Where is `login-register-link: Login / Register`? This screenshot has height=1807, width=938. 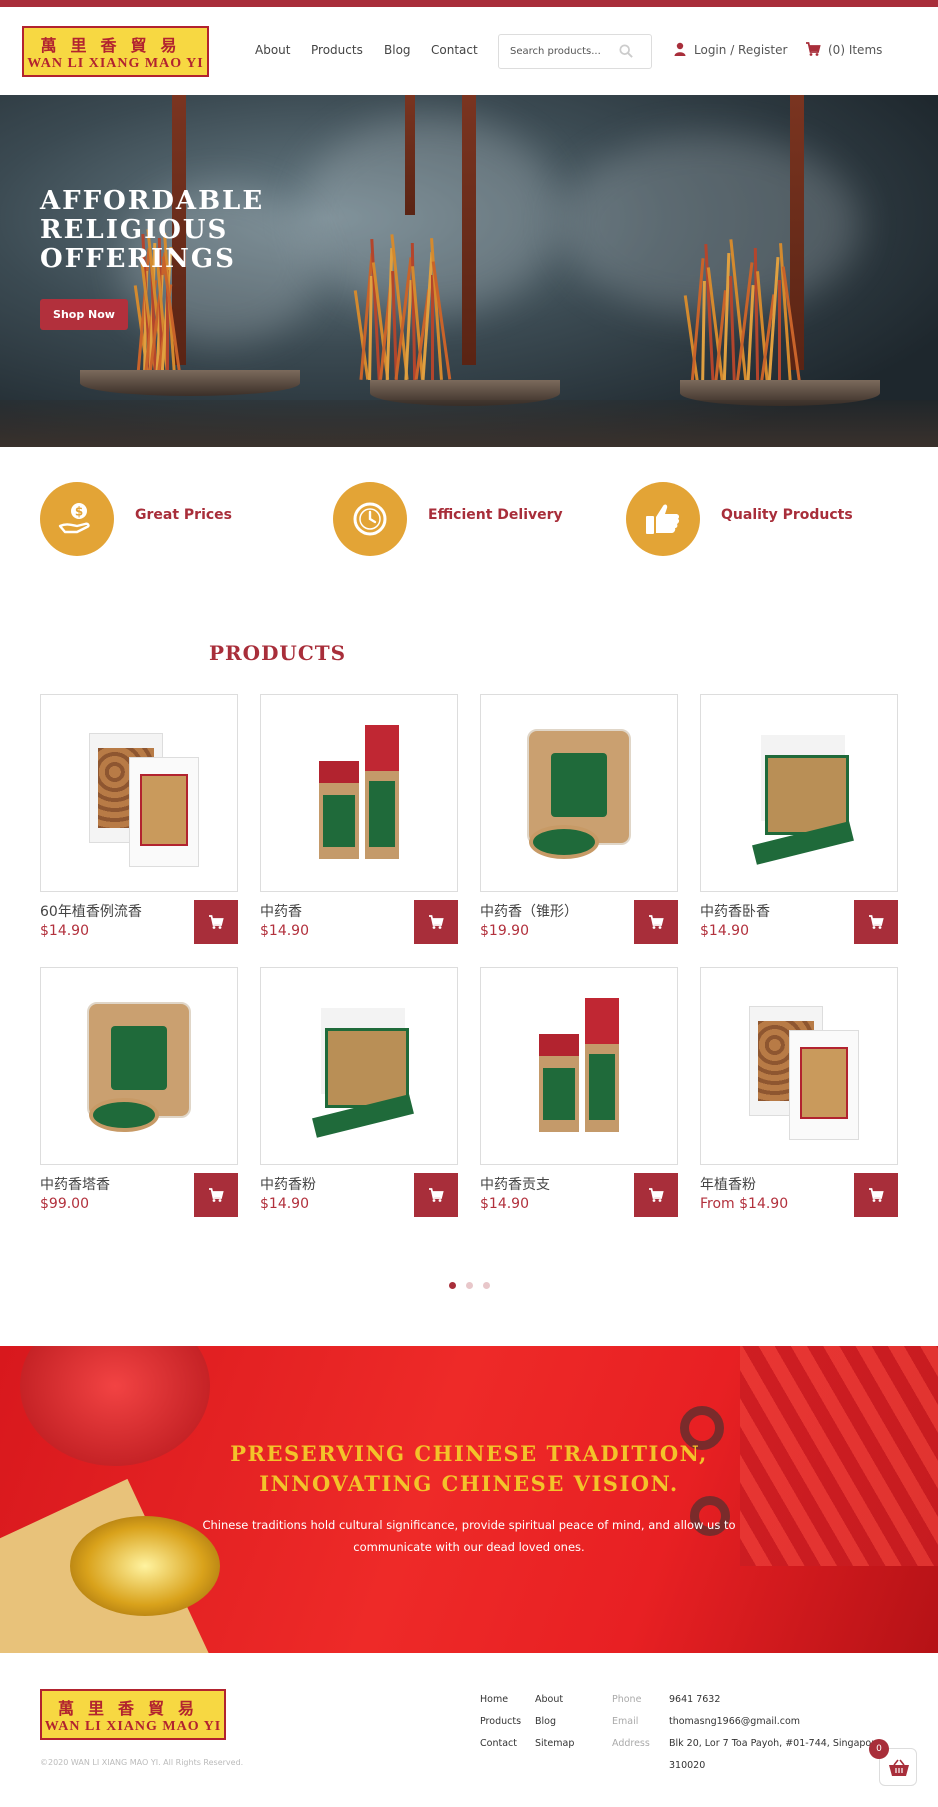
login-register-link: Login / Register is located at coordinates (740, 50).